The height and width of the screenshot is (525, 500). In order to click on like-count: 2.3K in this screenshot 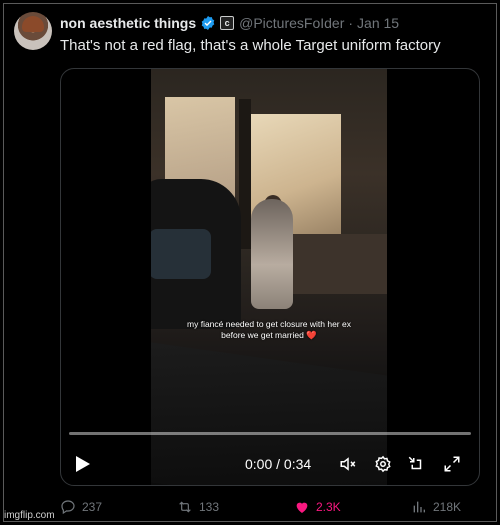, I will do `click(328, 507)`.